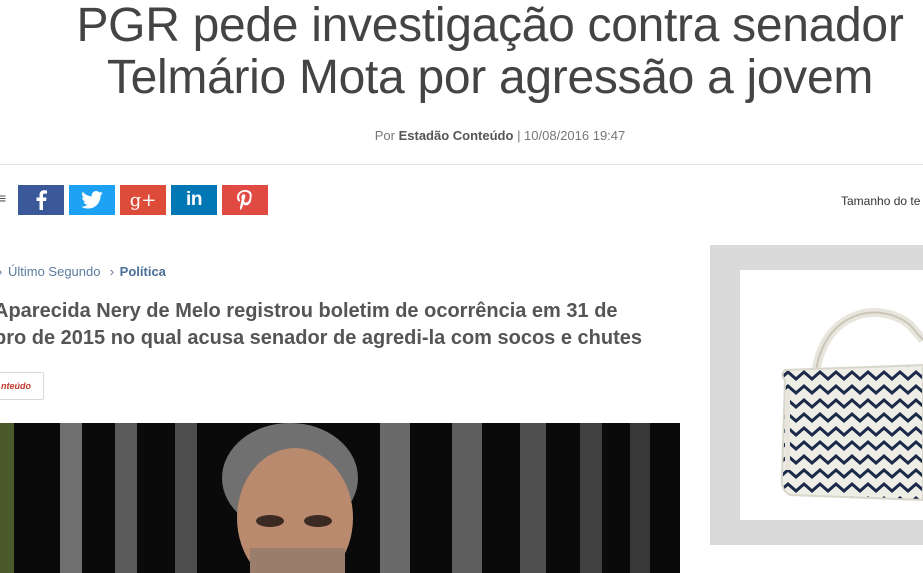  I want to click on share-pinterest-button, so click(245, 200).